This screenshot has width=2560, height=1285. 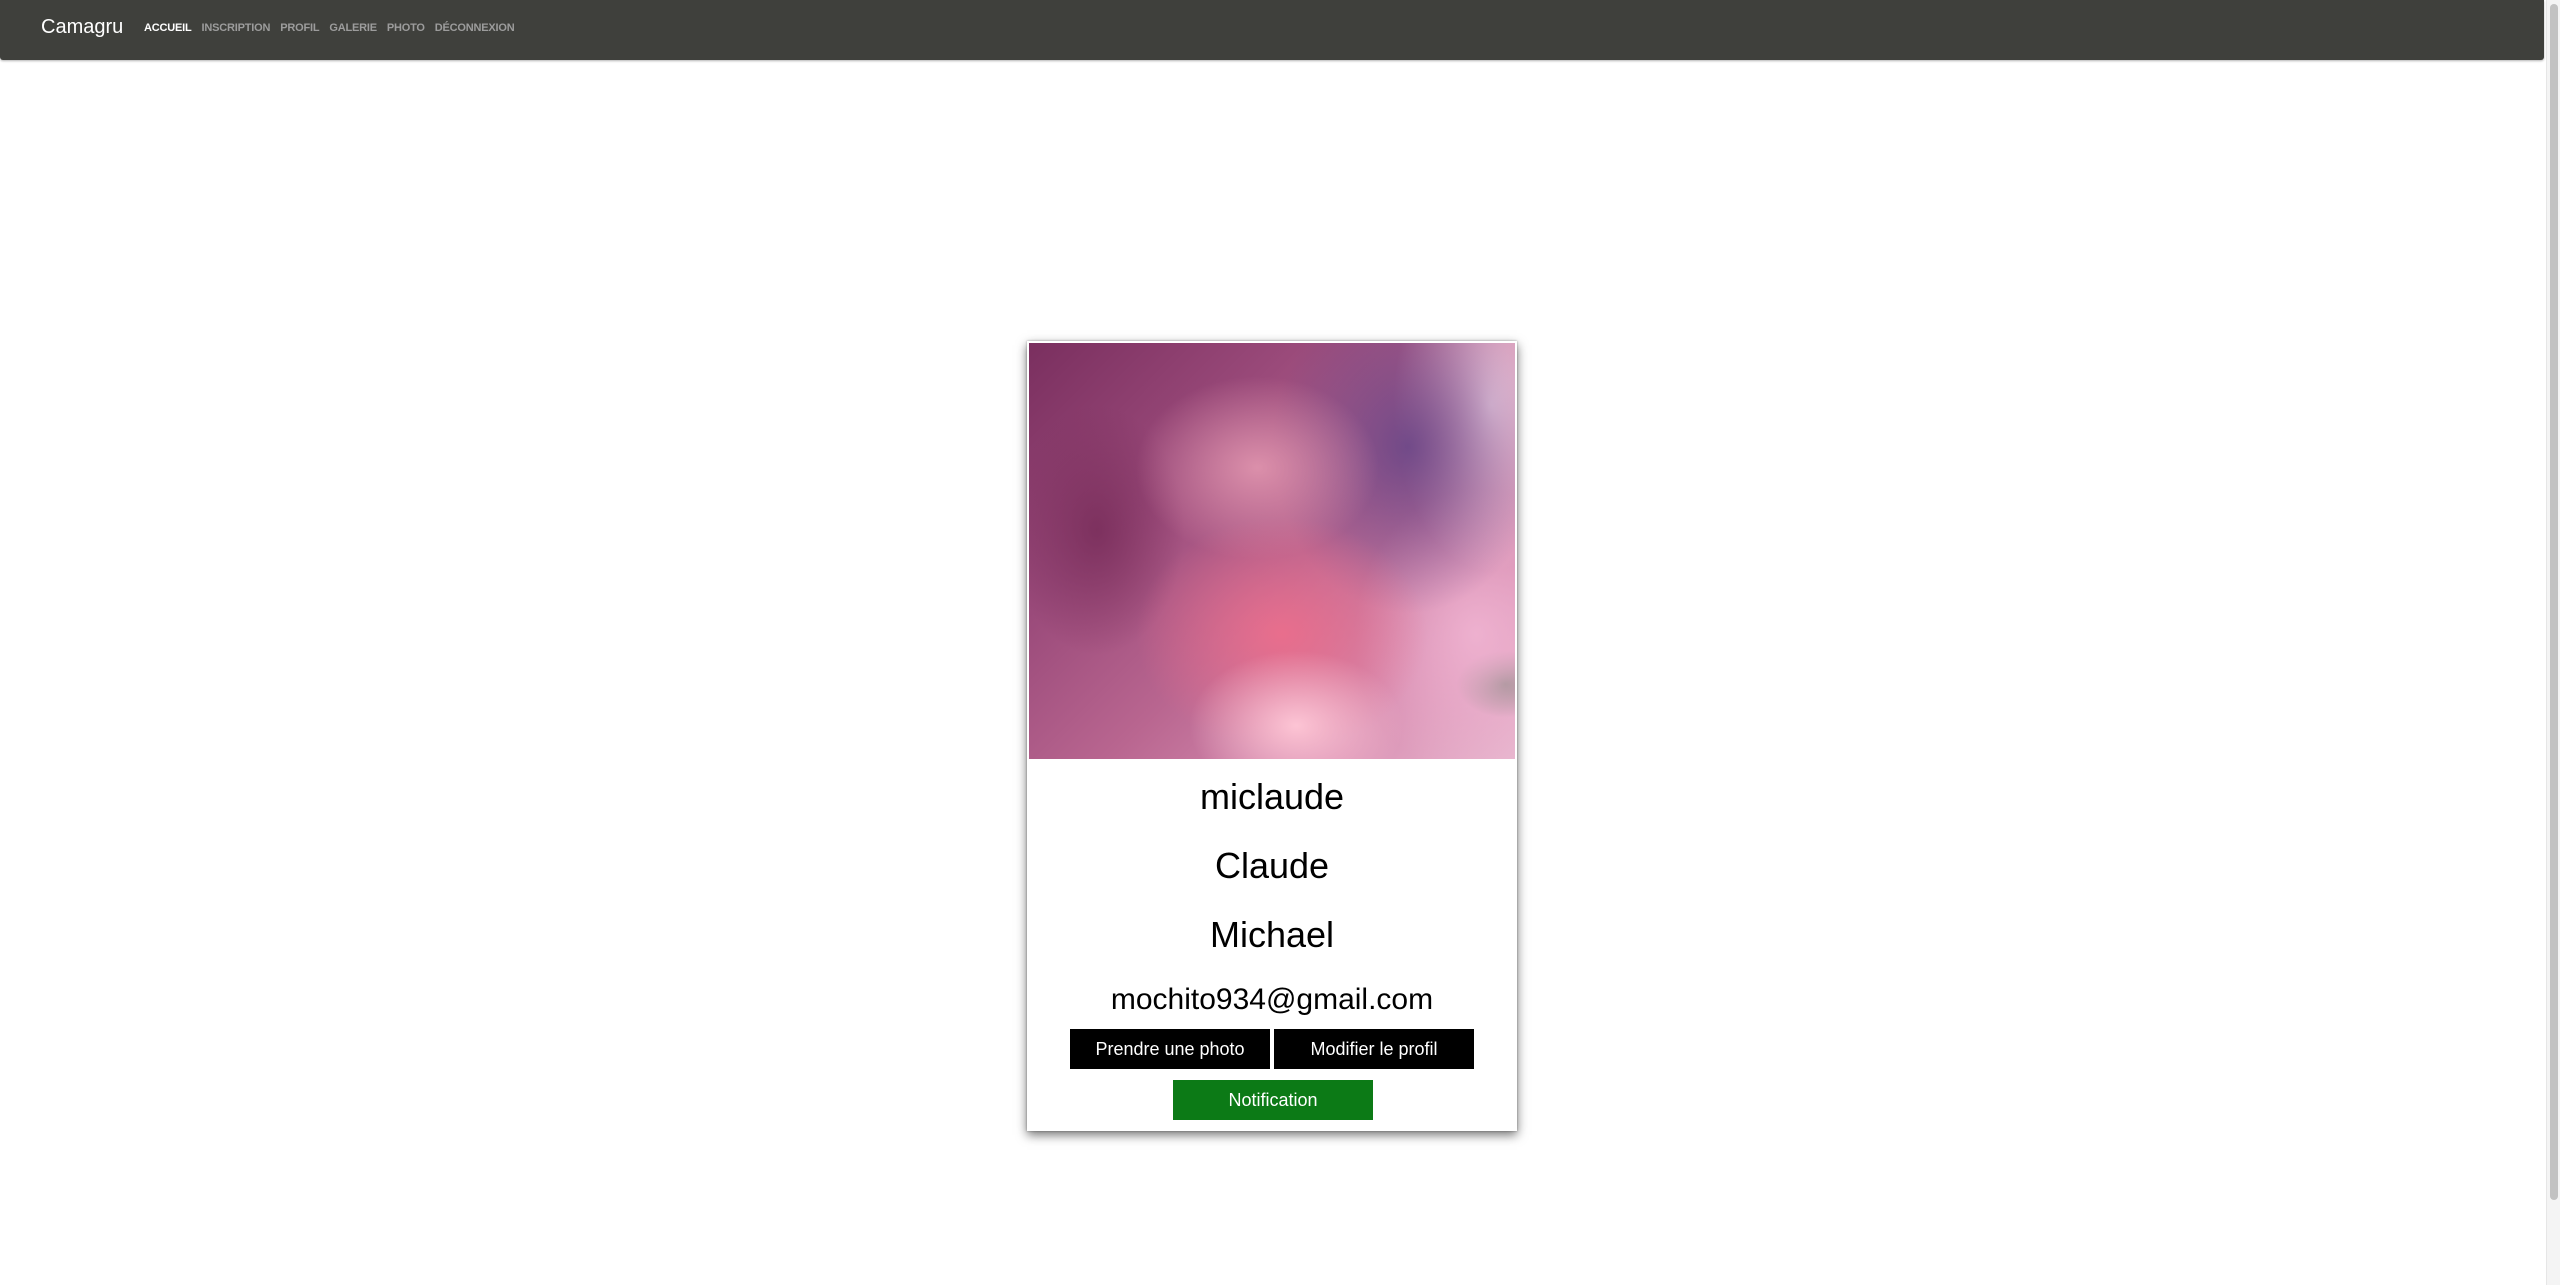 What do you see at coordinates (1272, 934) in the screenshot?
I see `profile-last-name: Michael` at bounding box center [1272, 934].